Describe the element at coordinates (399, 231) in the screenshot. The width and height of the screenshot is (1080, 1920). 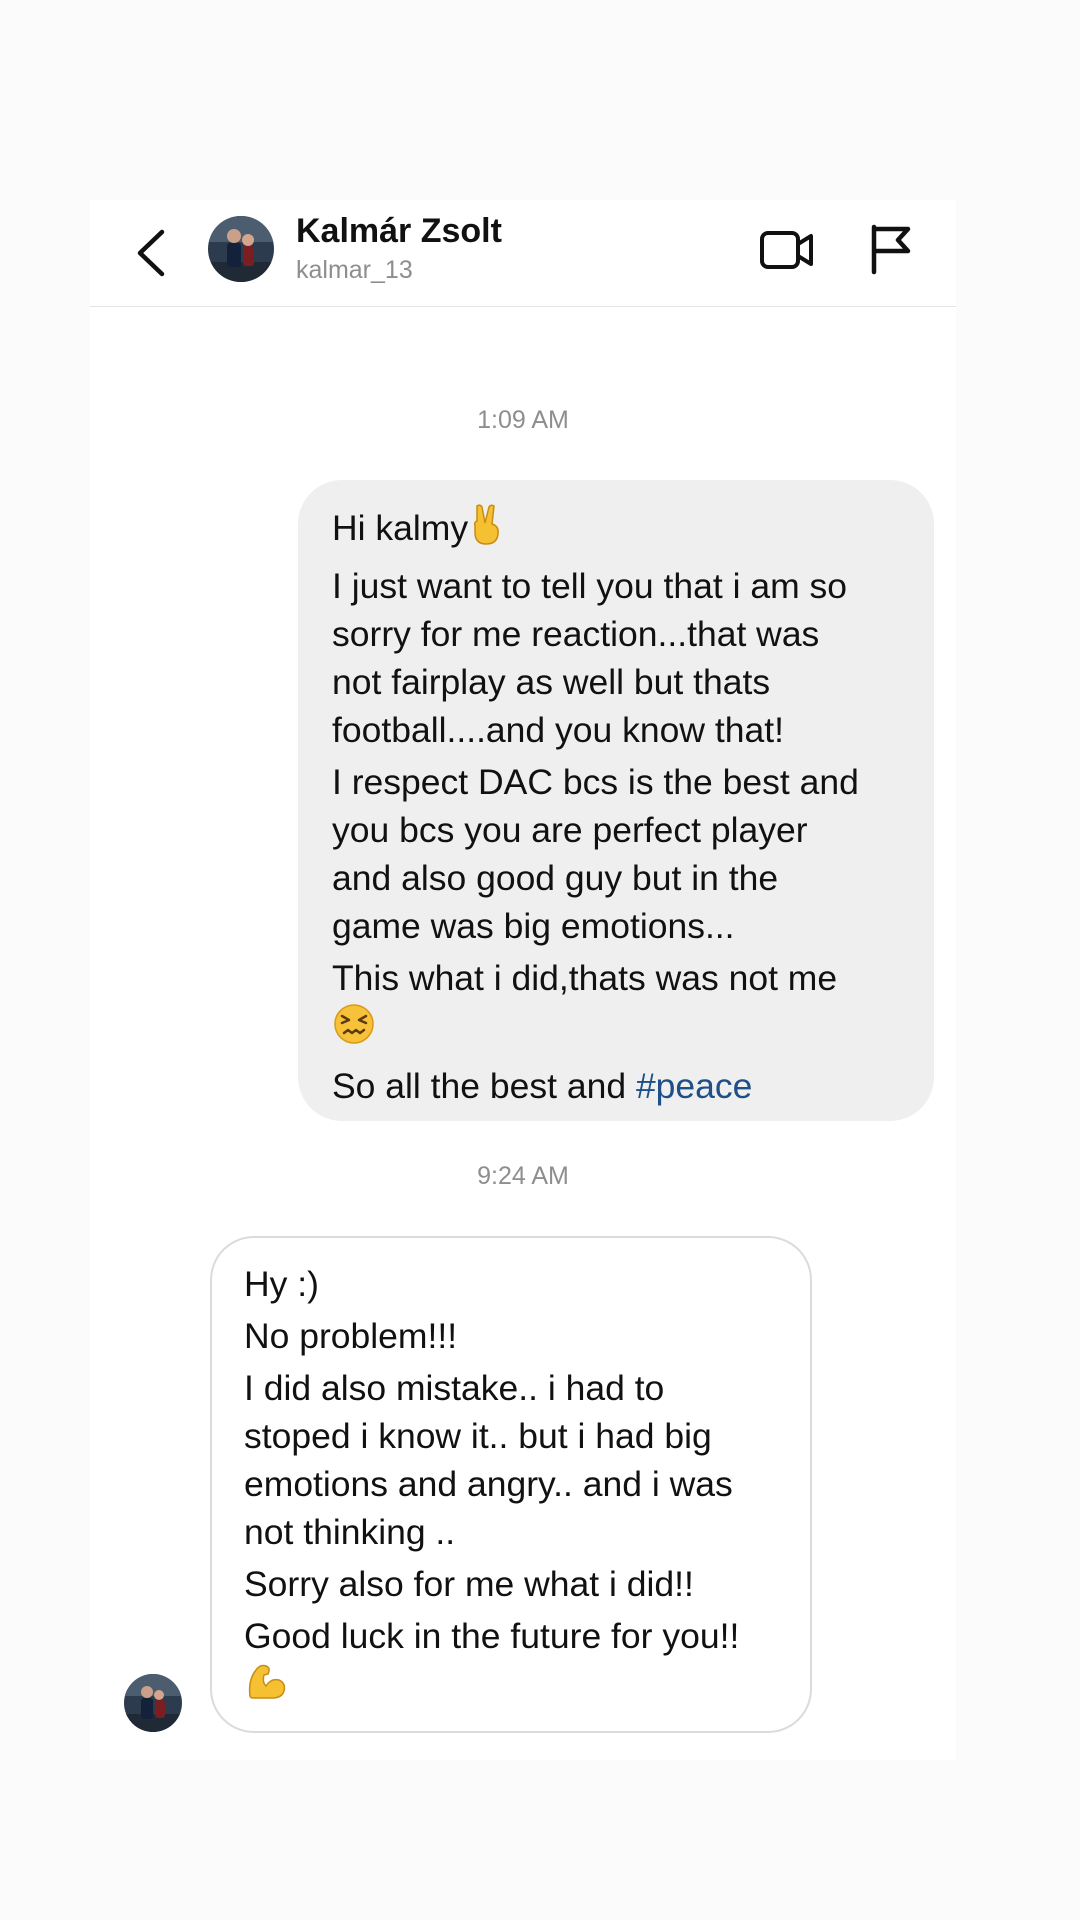
I see `contact-name: Kalmár Zsolt` at that location.